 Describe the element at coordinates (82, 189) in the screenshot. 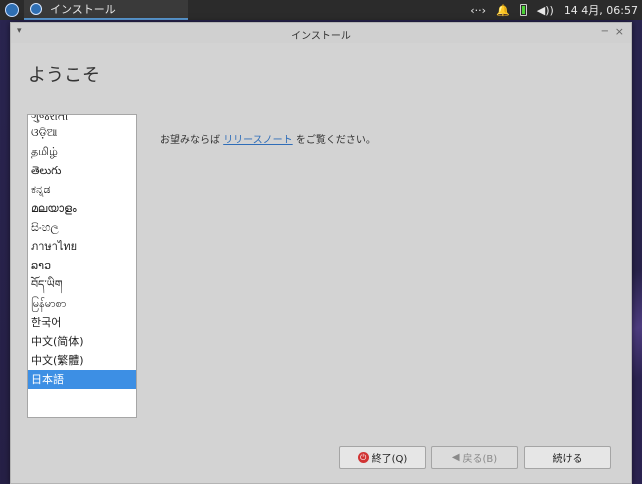

I see `language-item: ಕನ್ನಡ` at that location.